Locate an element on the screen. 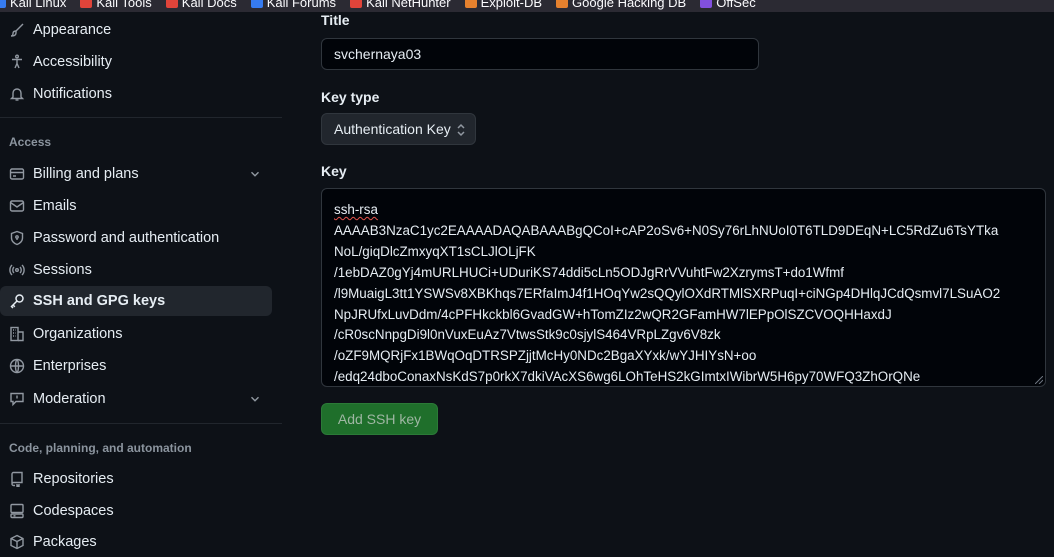 The width and height of the screenshot is (1054, 557). key-line: ssh-rsa is located at coordinates (356, 209).